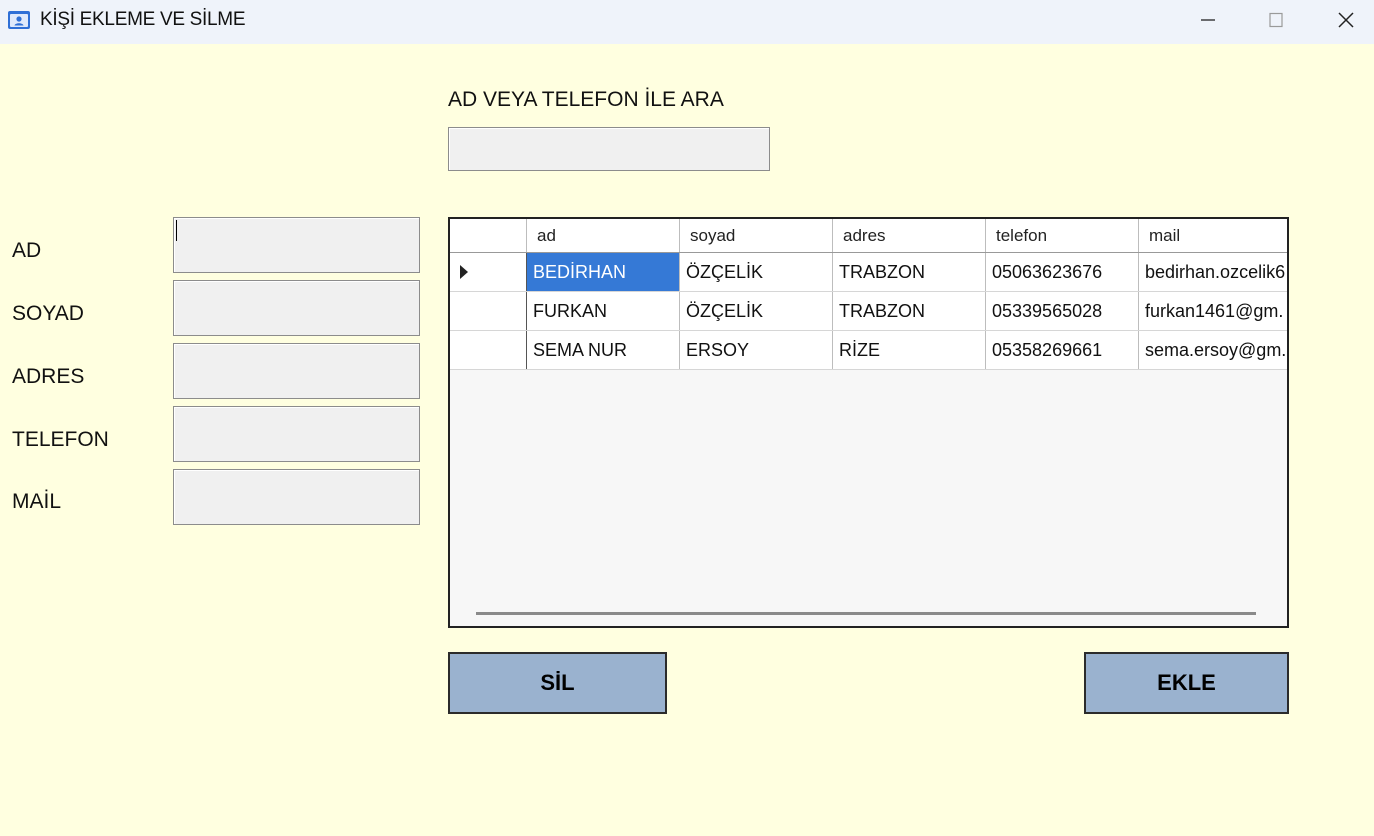 This screenshot has height=836, width=1374. I want to click on maximize-icon, so click(1276, 20).